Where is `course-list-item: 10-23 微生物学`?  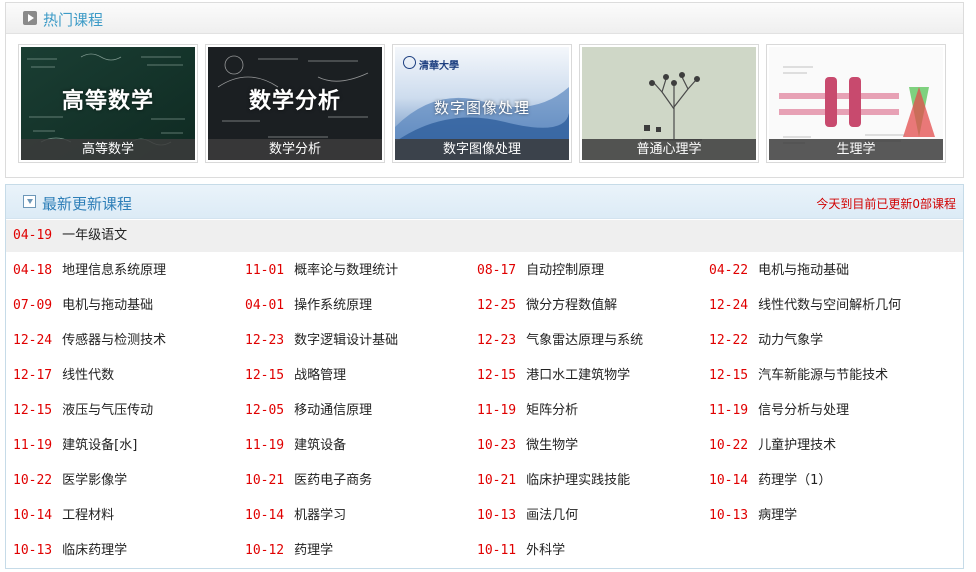 course-list-item: 10-23 微生物学 is located at coordinates (527, 446).